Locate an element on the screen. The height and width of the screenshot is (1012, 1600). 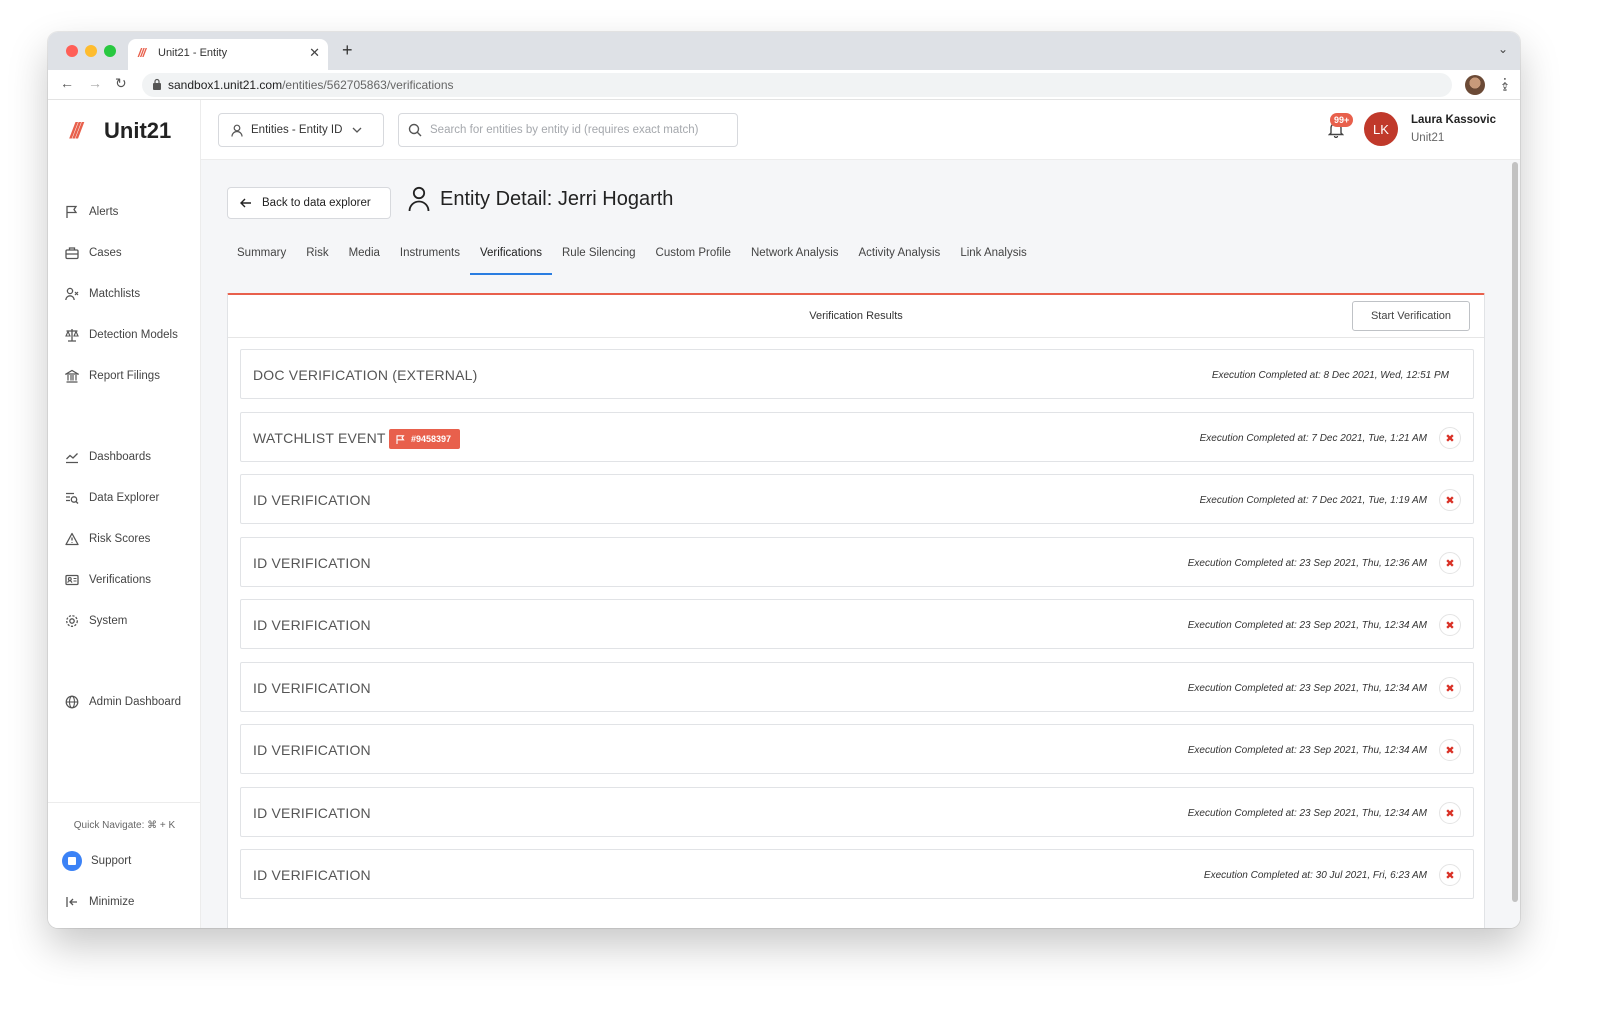
back-arrow-icon: ← is located at coordinates (67, 83).